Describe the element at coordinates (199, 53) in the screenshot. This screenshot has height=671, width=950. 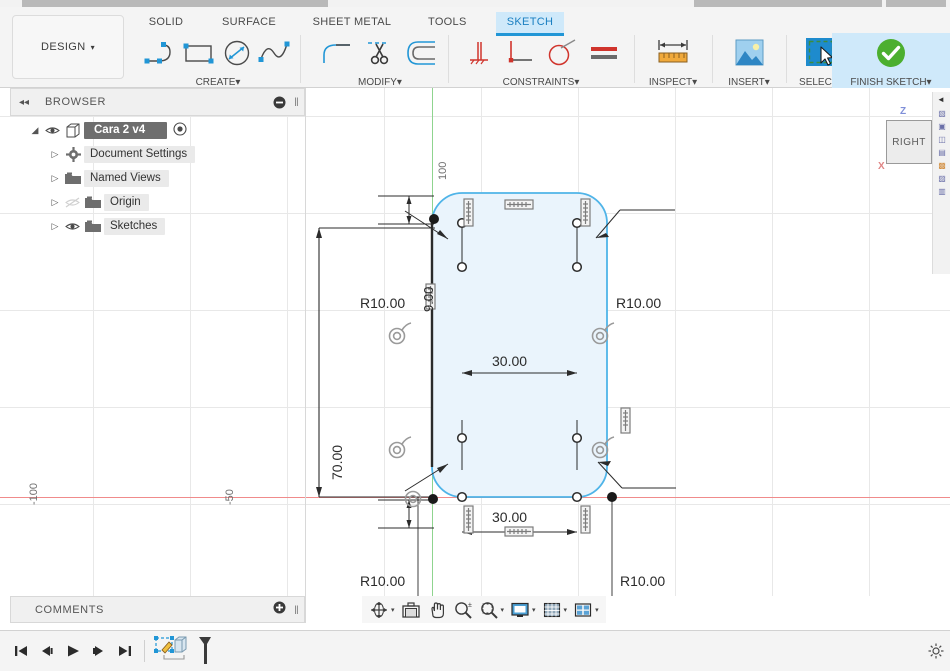
I see `rectangle-tool` at that location.